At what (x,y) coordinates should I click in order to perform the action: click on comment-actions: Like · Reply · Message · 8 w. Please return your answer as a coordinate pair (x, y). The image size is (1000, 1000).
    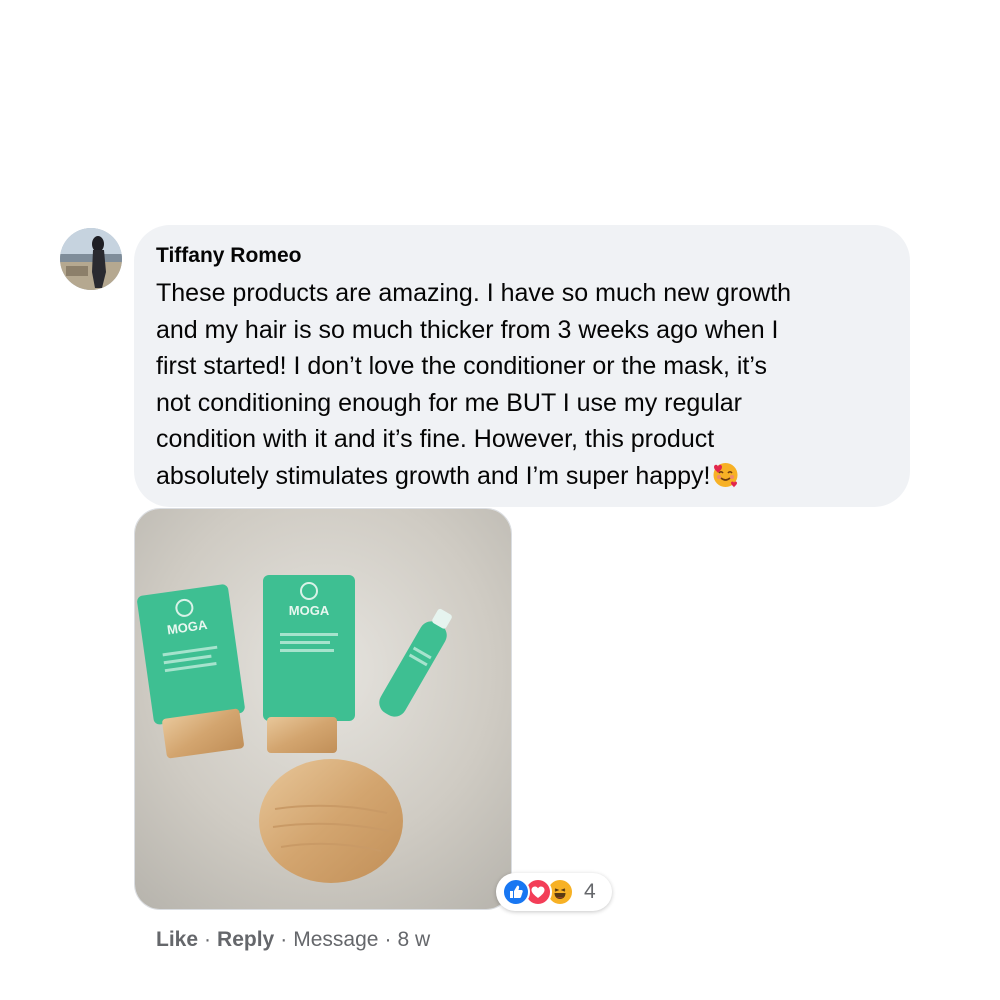
    Looking at the image, I should click on (293, 940).